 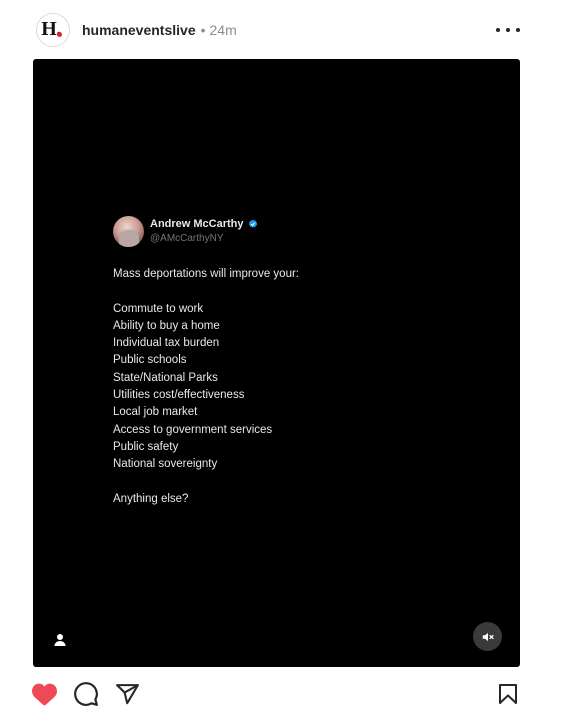 I want to click on mute-toggle-button, so click(x=487, y=636).